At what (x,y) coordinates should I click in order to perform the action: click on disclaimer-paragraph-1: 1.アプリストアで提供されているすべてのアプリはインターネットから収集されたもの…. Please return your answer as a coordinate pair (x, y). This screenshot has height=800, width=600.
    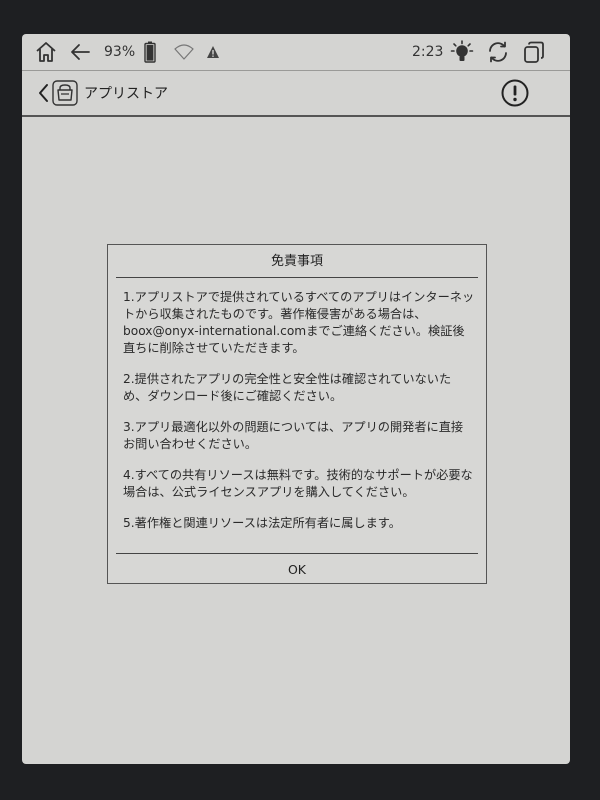
    Looking at the image, I should click on (299, 322).